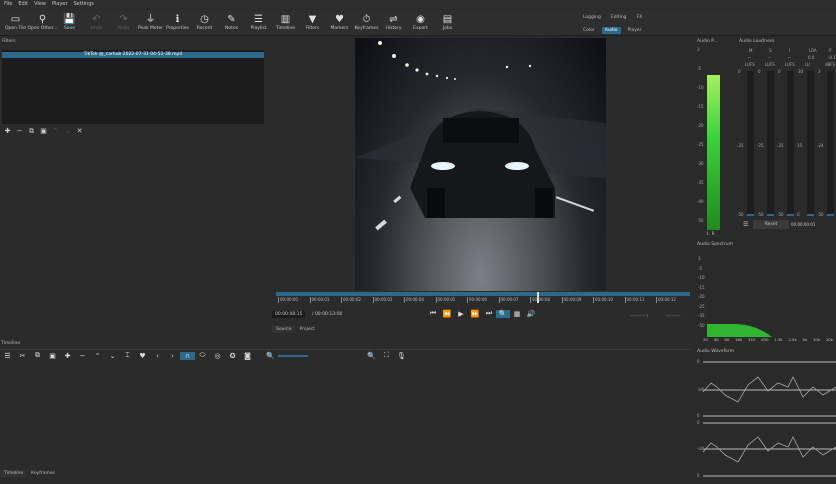  I want to click on spectrum-freq-label: 160, so click(739, 339).